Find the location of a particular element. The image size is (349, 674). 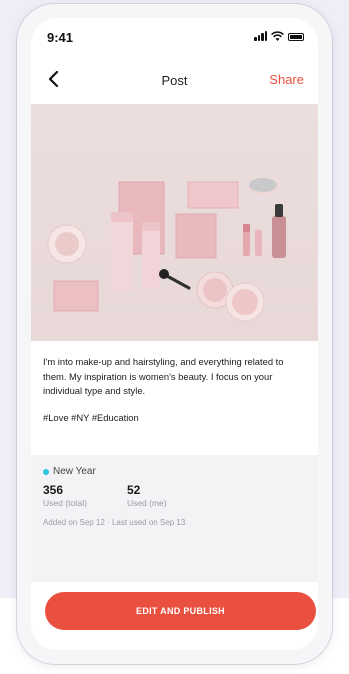

cosmetics-photo is located at coordinates (166, 250).